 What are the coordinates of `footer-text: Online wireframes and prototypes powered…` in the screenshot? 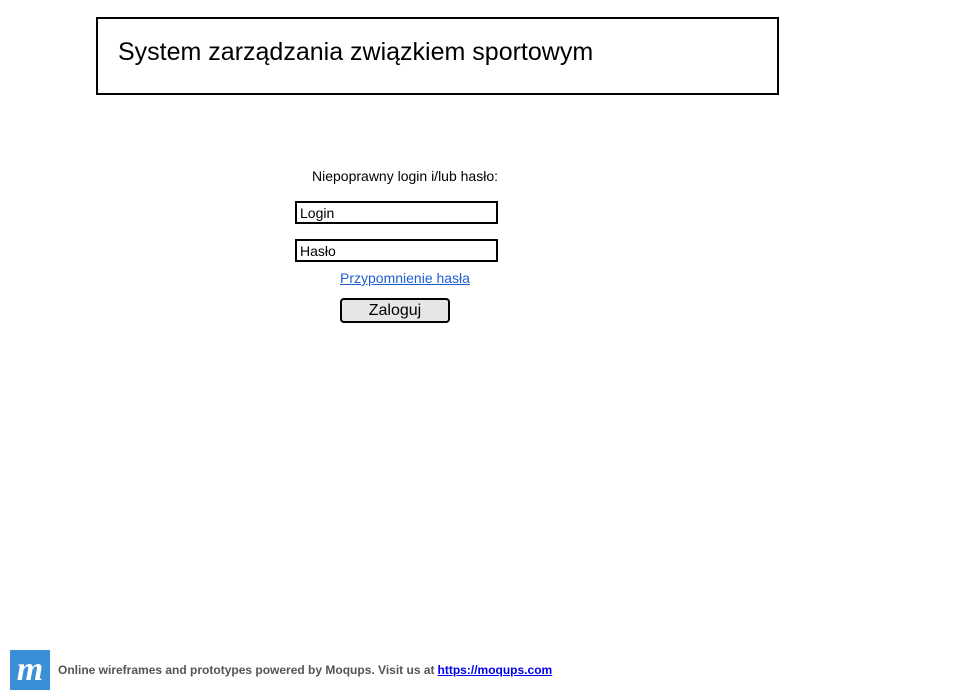 It's located at (246, 670).